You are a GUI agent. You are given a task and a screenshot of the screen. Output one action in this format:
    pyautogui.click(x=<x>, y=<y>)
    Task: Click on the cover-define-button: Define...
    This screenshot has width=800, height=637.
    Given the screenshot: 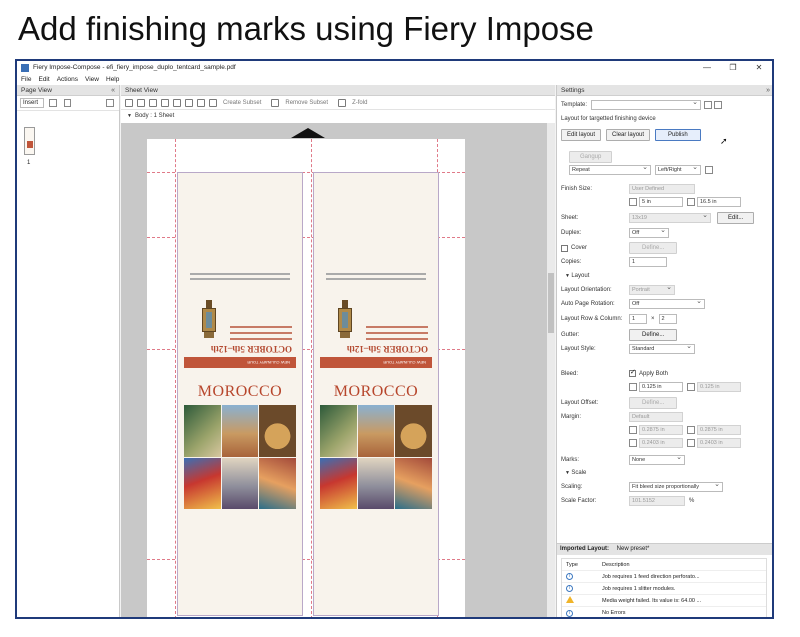 What is the action you would take?
    pyautogui.click(x=653, y=248)
    